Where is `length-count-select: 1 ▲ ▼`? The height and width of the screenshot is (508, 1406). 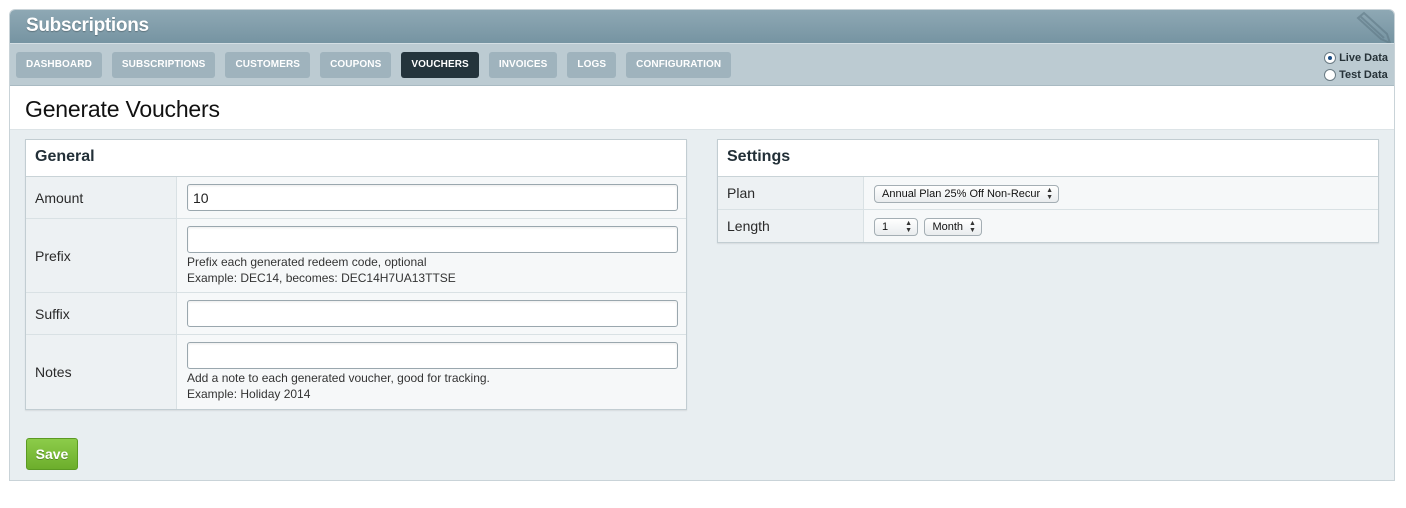 length-count-select: 1 ▲ ▼ is located at coordinates (896, 227).